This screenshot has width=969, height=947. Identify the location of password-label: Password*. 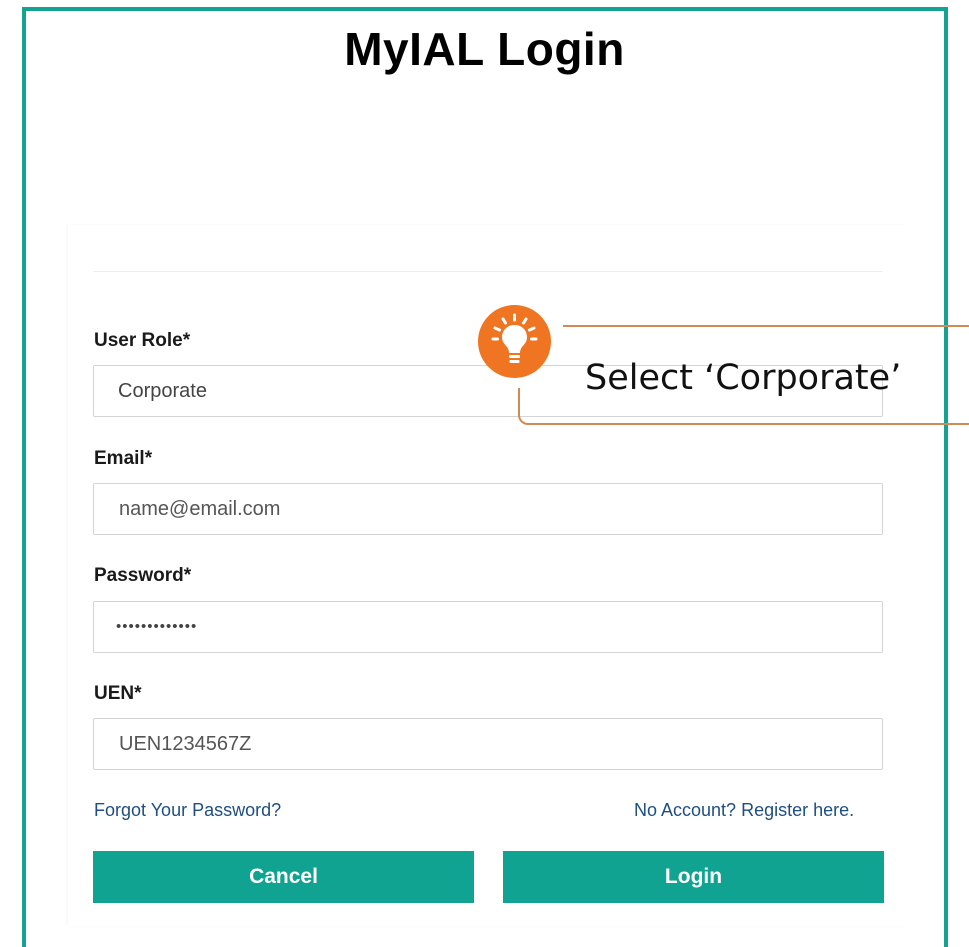
(143, 575).